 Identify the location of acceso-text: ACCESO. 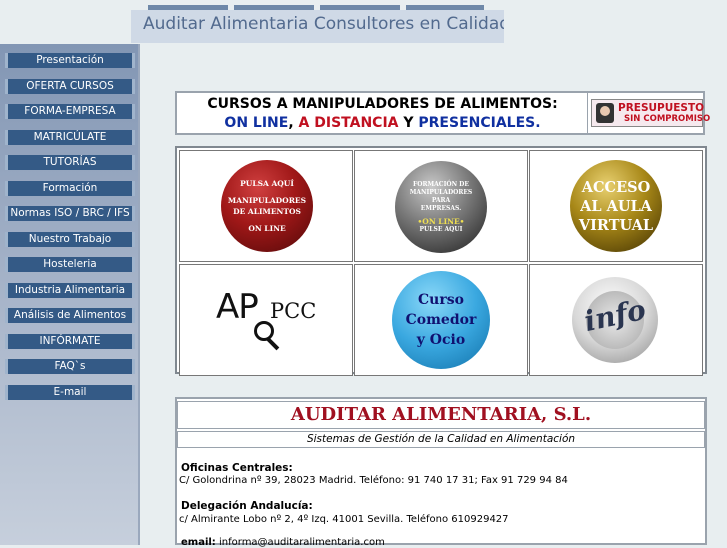
(616, 187).